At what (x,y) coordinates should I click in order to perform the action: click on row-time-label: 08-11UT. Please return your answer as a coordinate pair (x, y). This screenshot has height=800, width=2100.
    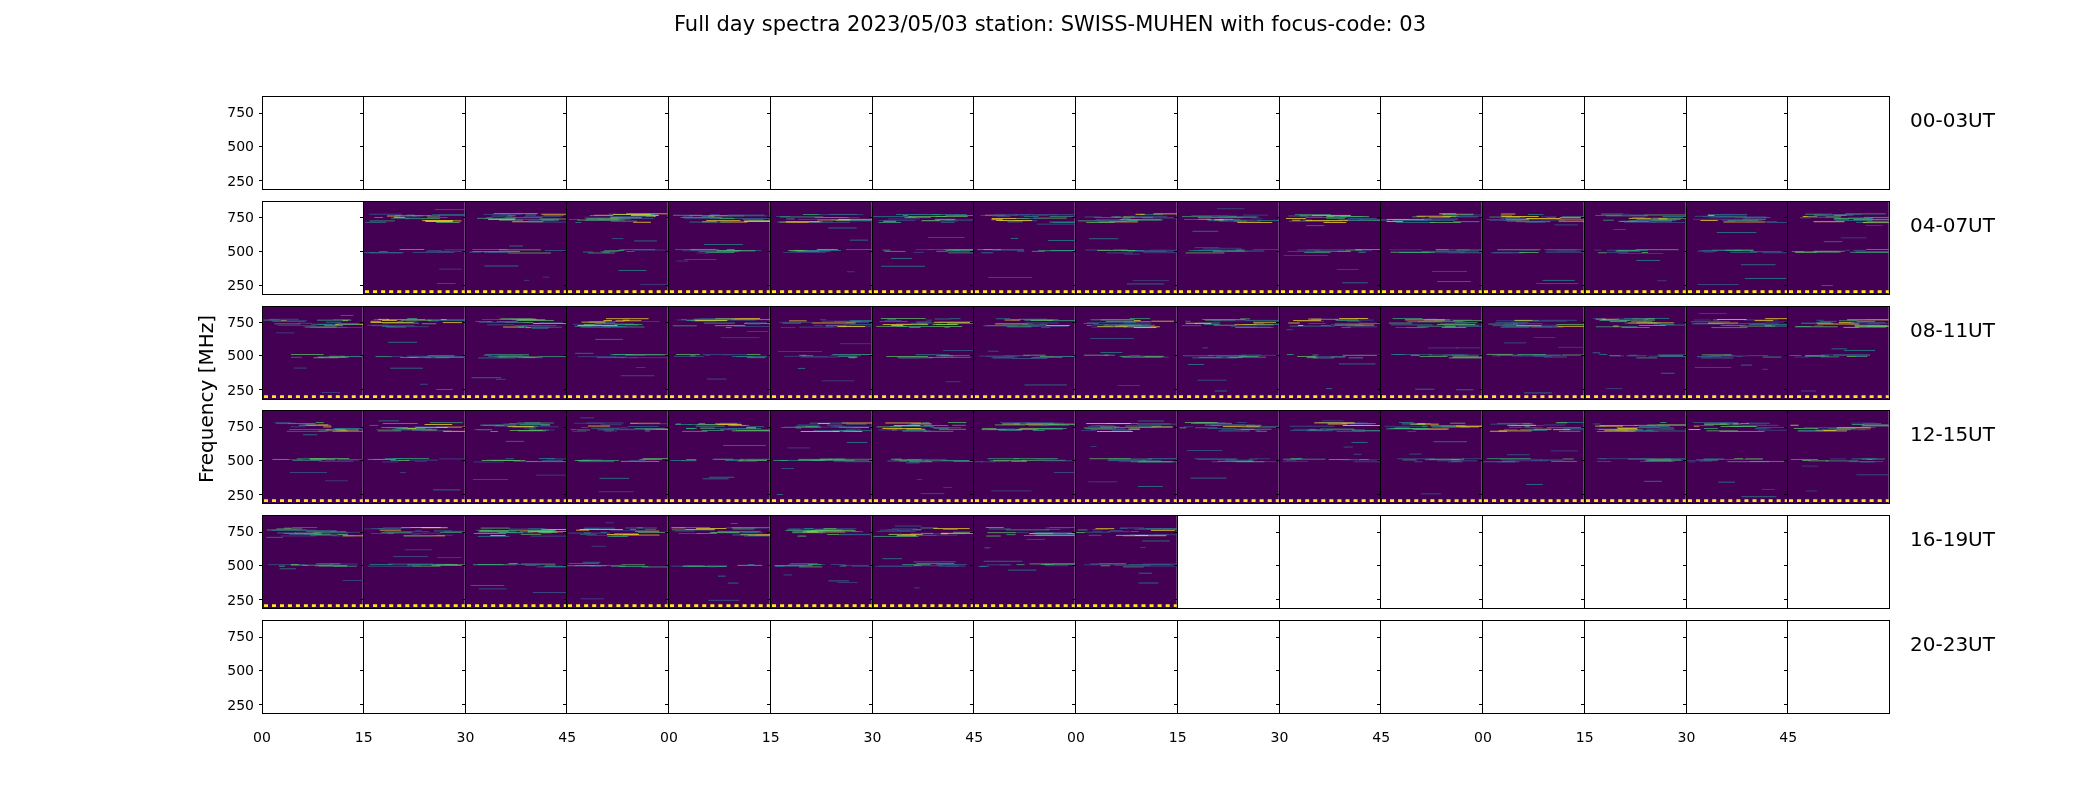
    Looking at the image, I should click on (1952, 329).